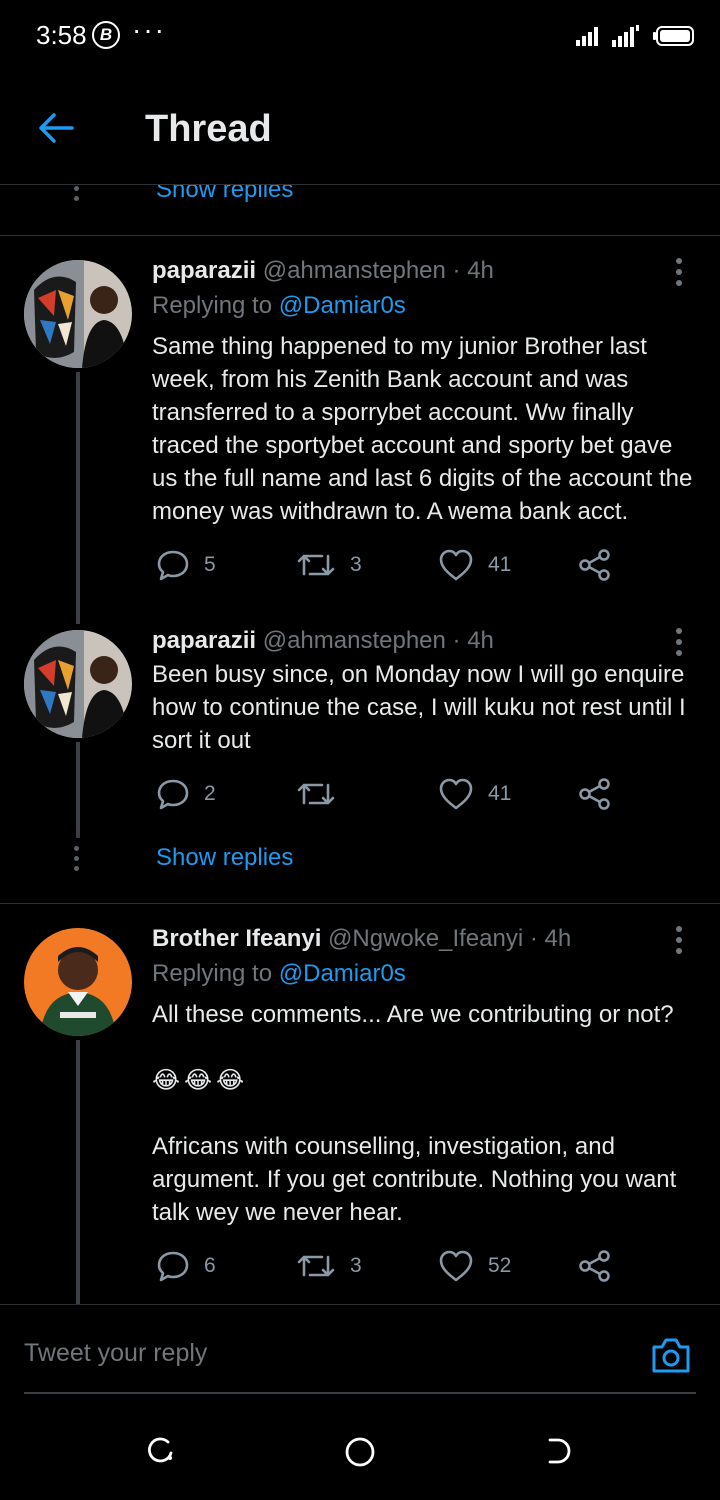 The image size is (720, 1500). I want to click on signal-4g-icon, so click(625, 36).